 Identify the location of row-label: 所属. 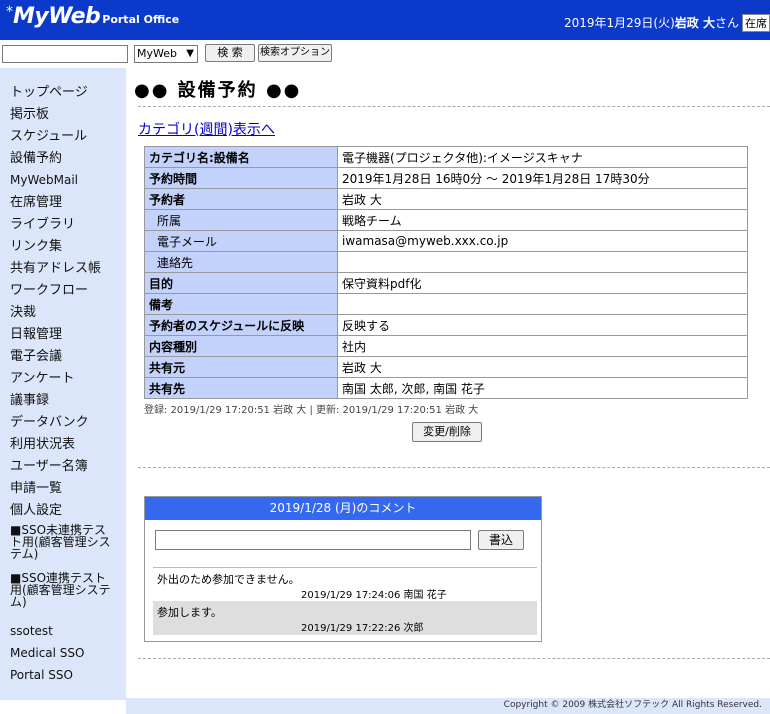
(241, 220).